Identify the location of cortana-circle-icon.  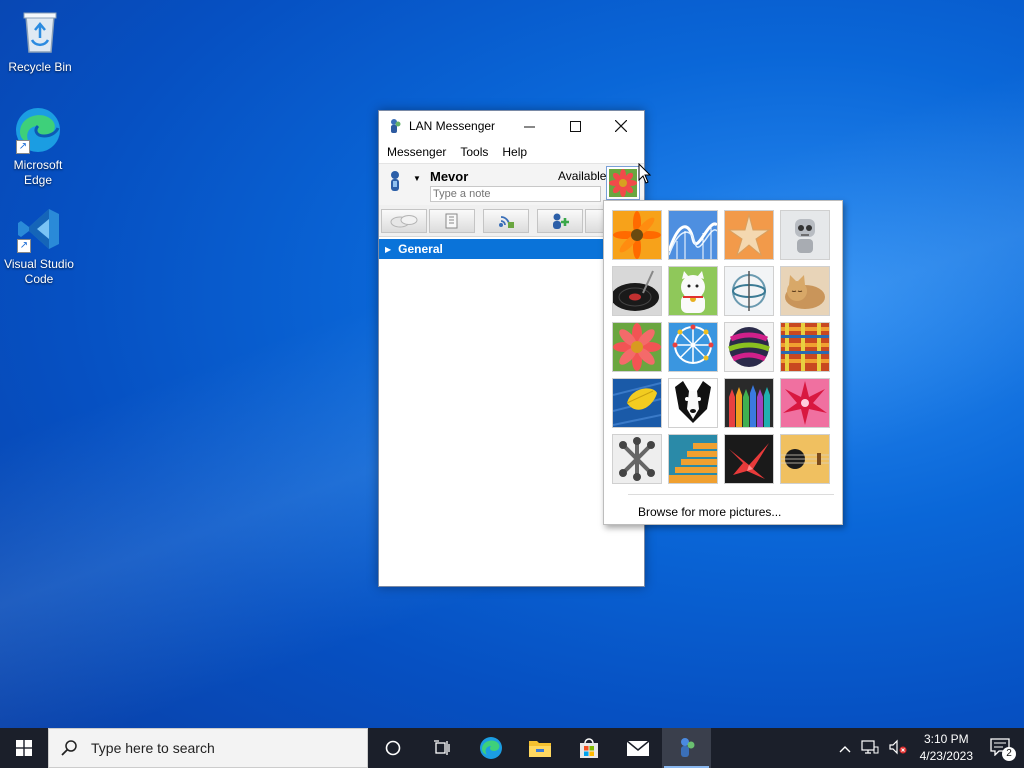
(392, 748).